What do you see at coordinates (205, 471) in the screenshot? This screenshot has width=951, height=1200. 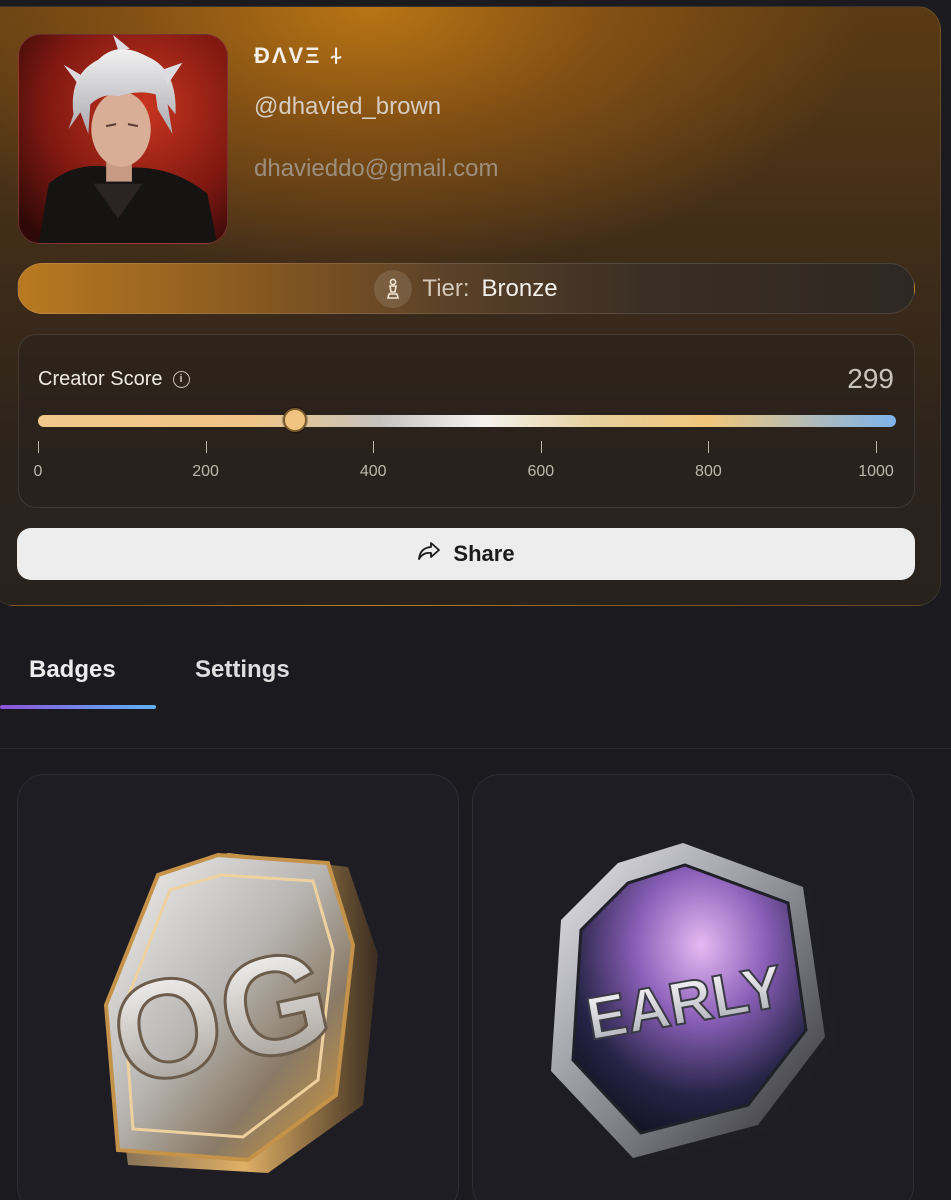 I see `score-tick-label: 200` at bounding box center [205, 471].